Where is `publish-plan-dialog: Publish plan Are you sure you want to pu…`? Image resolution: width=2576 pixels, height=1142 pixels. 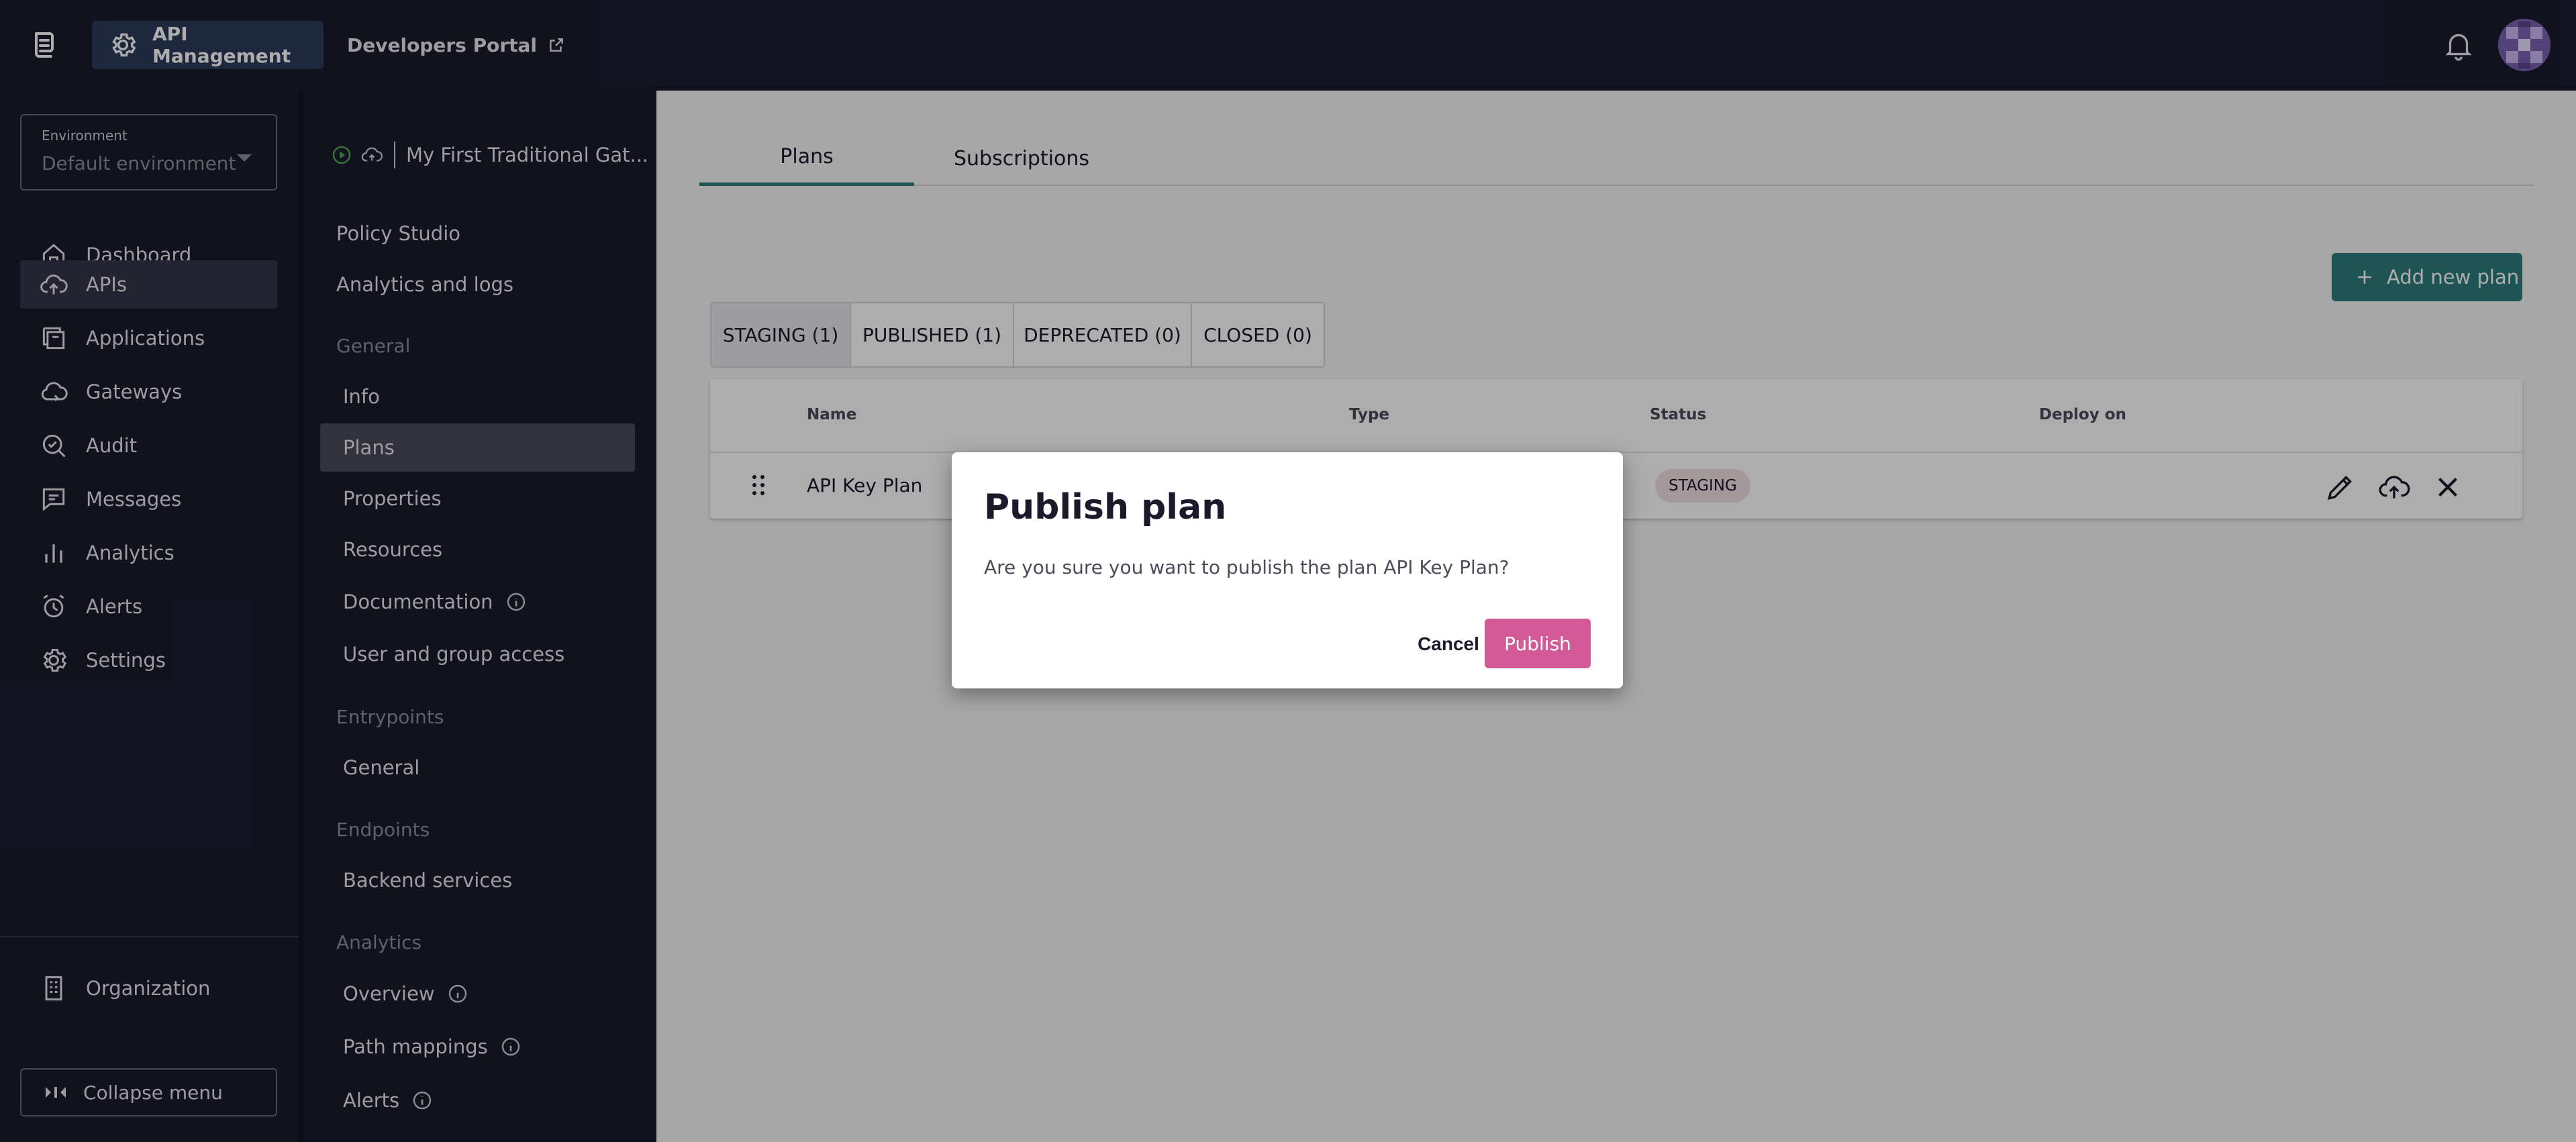 publish-plan-dialog: Publish plan Are you sure you want to pu… is located at coordinates (1287, 570).